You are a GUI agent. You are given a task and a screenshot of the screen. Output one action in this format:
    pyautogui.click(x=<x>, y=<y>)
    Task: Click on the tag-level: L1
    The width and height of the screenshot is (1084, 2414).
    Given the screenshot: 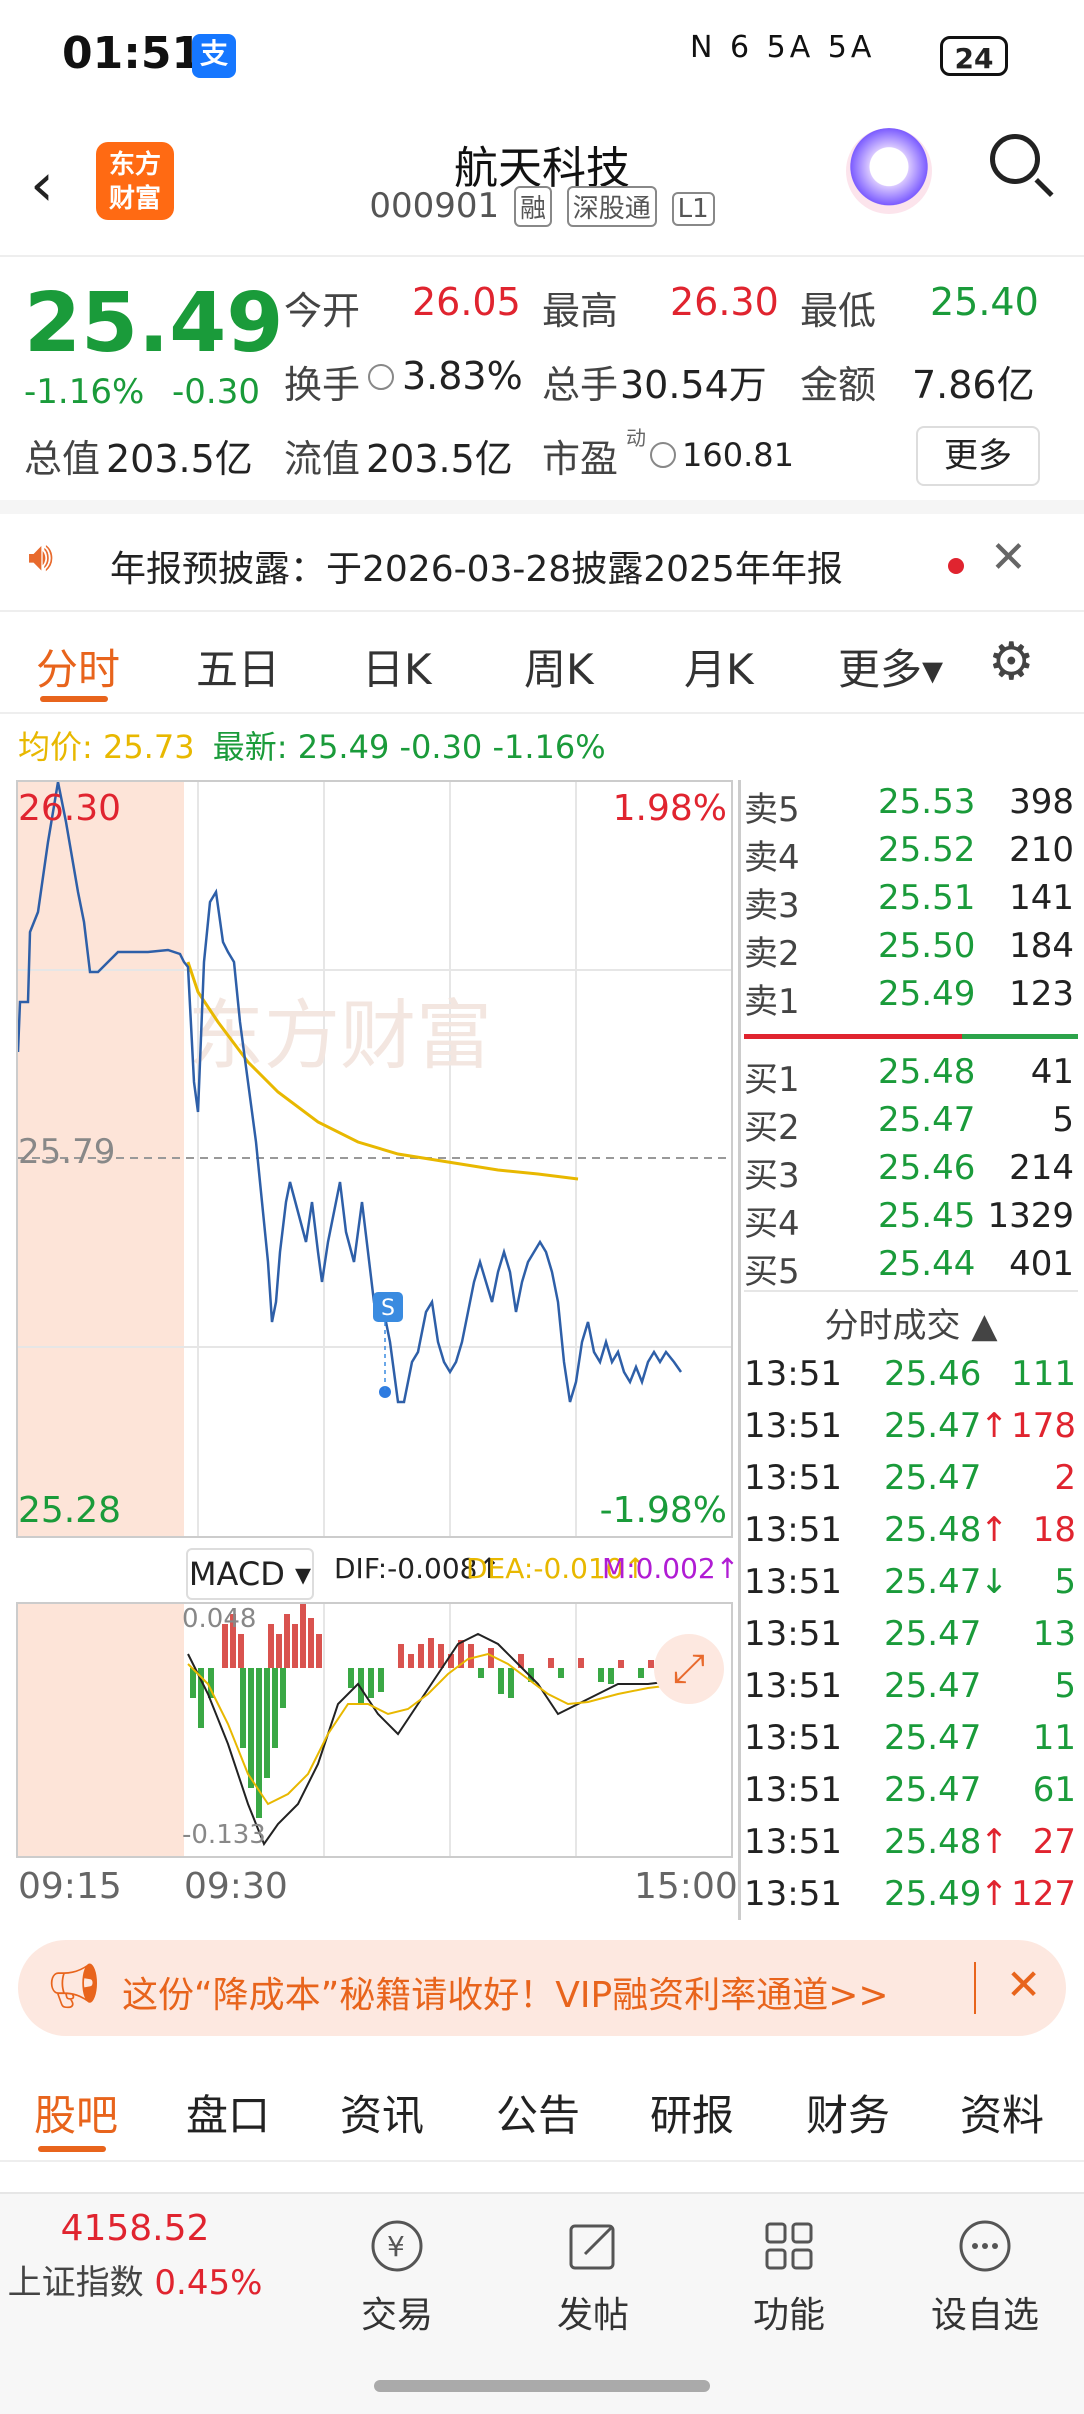 What is the action you would take?
    pyautogui.click(x=693, y=209)
    